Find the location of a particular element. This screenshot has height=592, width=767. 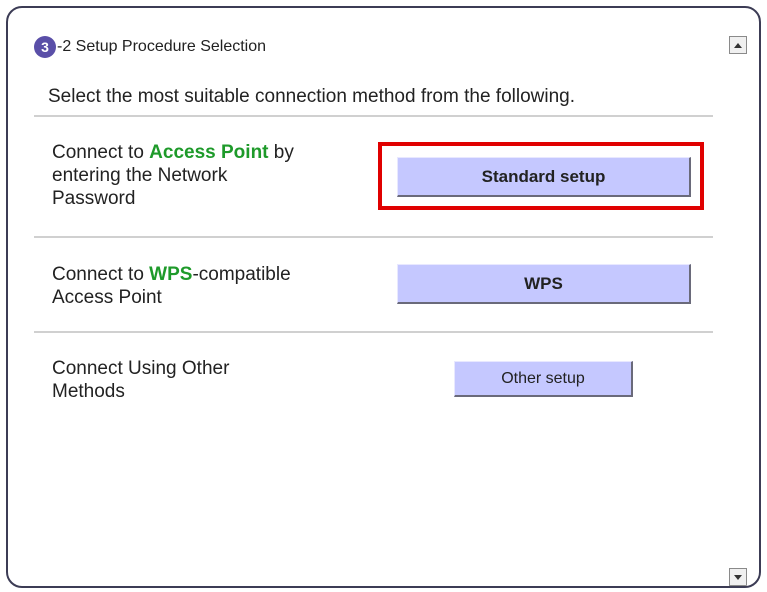

triangle-down-icon is located at coordinates (738, 577).